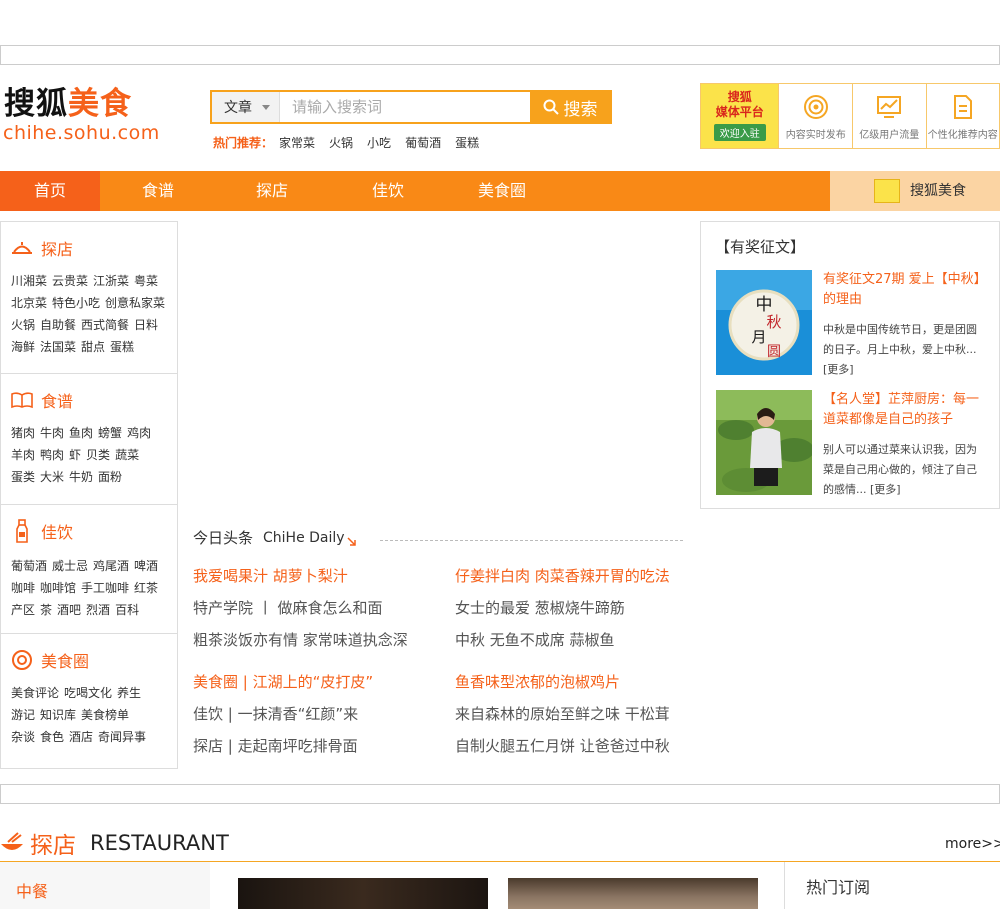 This screenshot has height=909, width=1000. What do you see at coordinates (23, 455) in the screenshot?
I see `category-link: 羊肉` at bounding box center [23, 455].